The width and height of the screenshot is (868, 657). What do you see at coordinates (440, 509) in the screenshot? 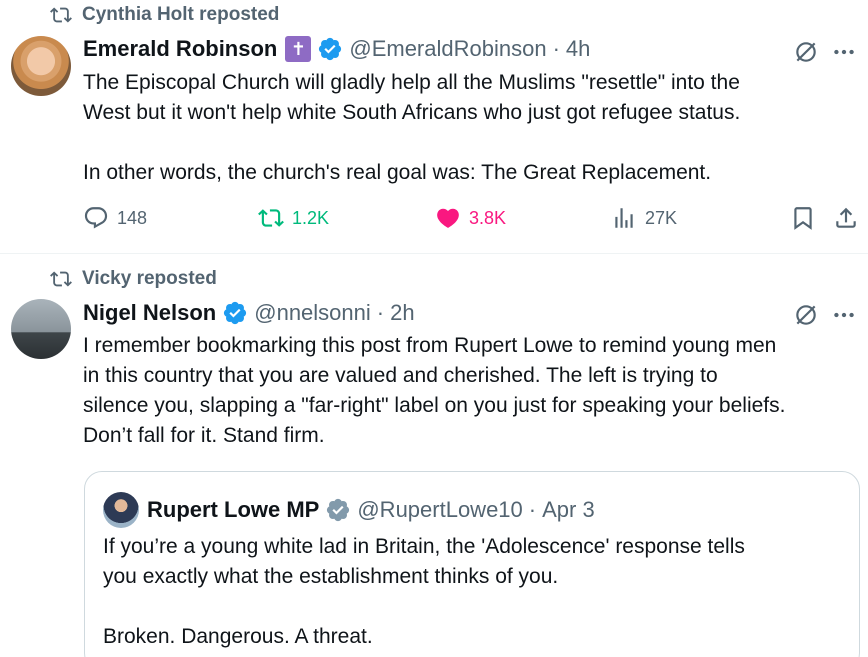
I see `quoted-author-handle: @RupertLowe10` at bounding box center [440, 509].